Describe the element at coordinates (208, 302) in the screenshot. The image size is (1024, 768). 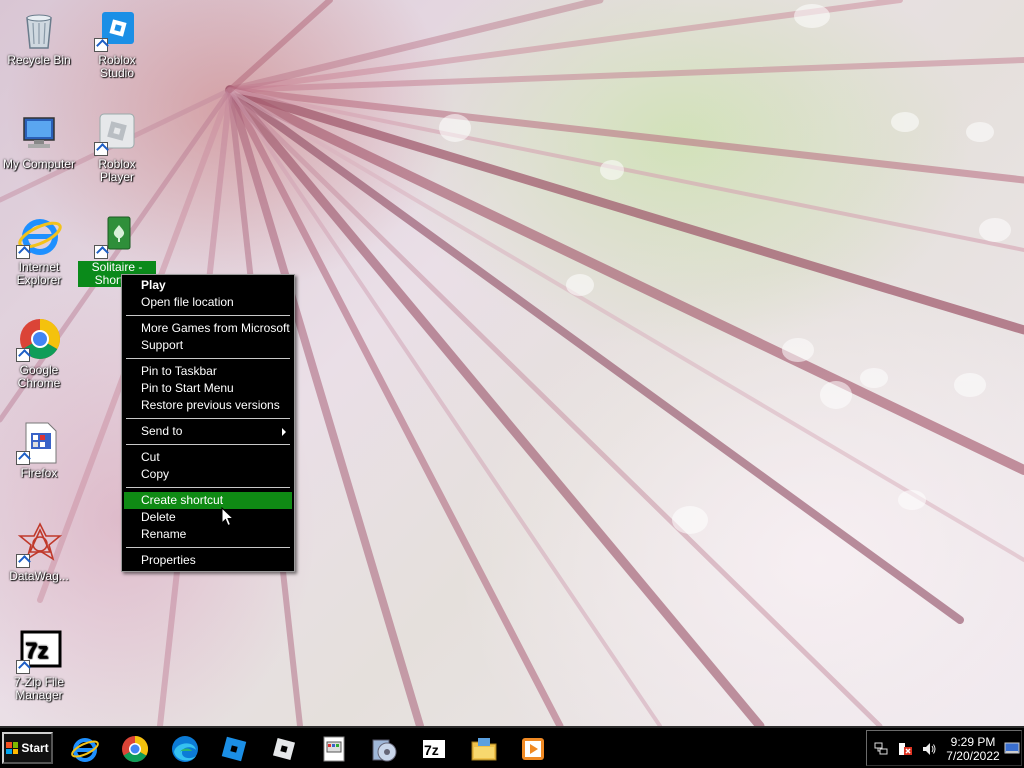
I see `menu-item-open-file-location: Open file location` at that location.